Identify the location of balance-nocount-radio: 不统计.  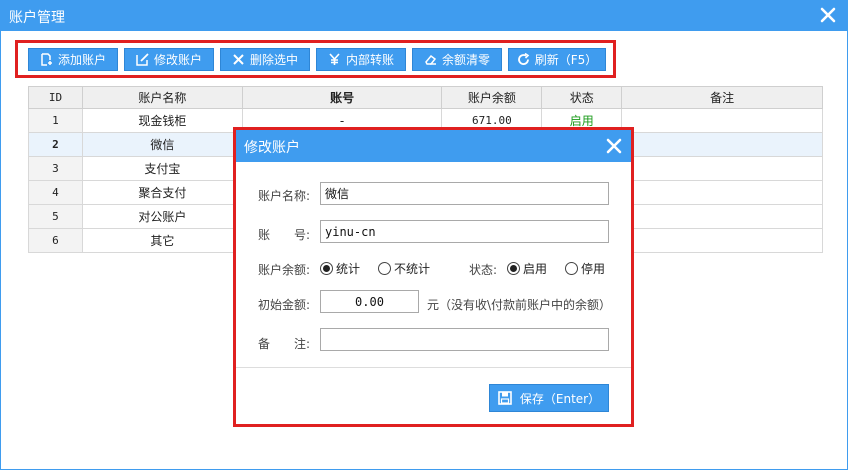
(404, 268).